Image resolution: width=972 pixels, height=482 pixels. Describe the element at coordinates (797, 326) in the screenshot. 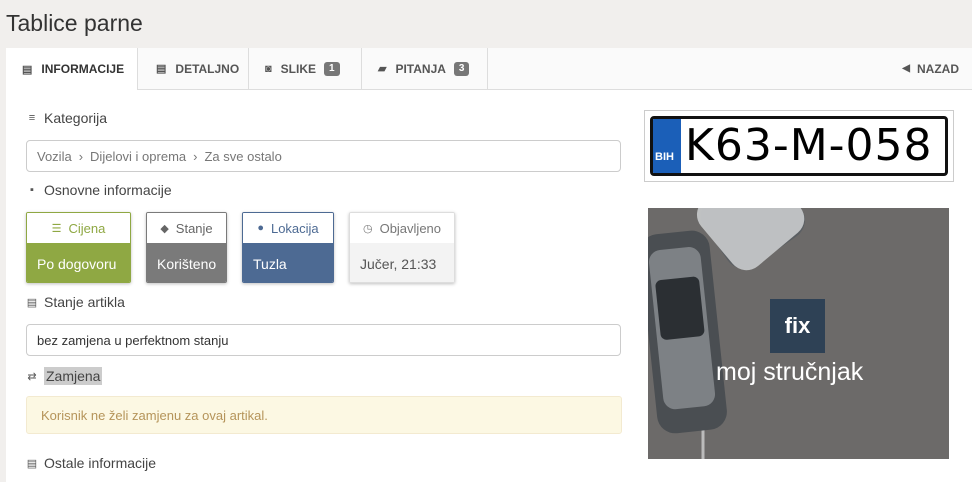

I see `fix-logo: fix` at that location.